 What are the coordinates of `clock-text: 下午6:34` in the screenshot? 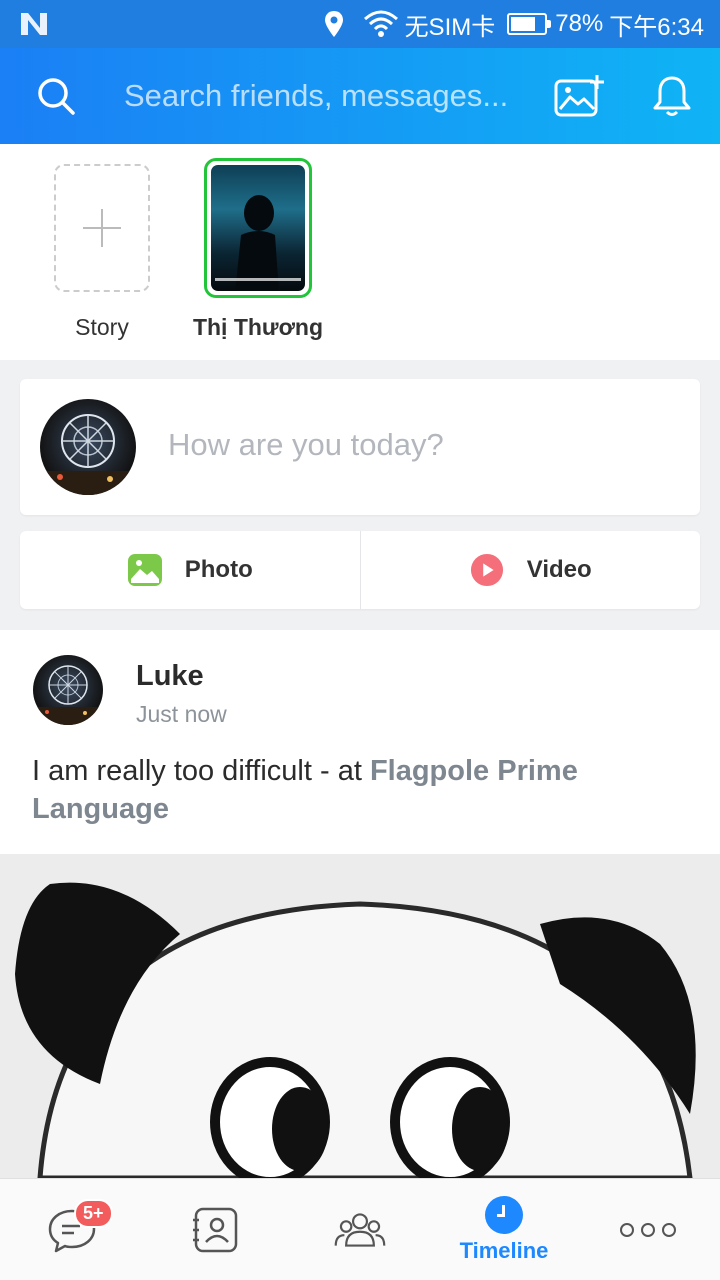 It's located at (656, 27).